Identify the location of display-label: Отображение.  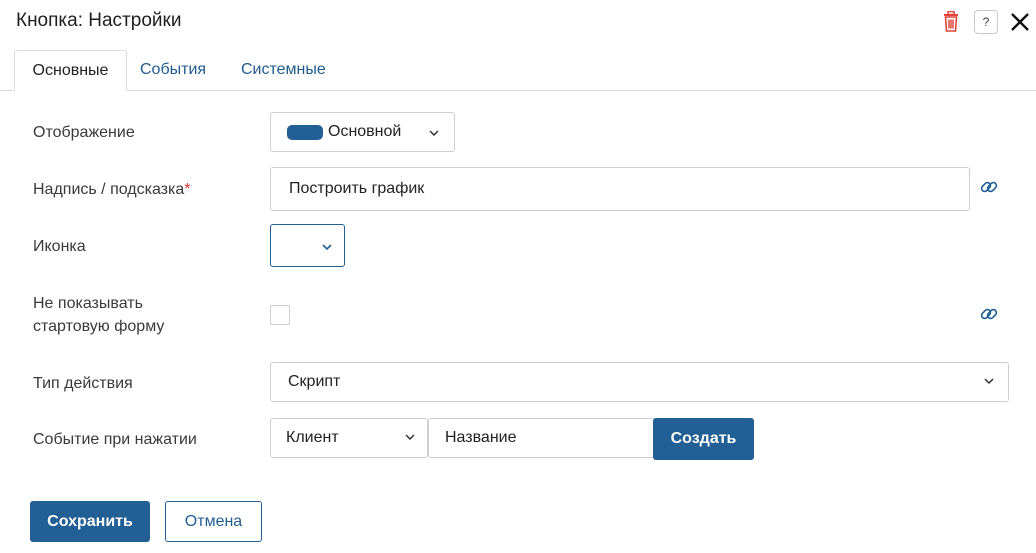
(84, 132).